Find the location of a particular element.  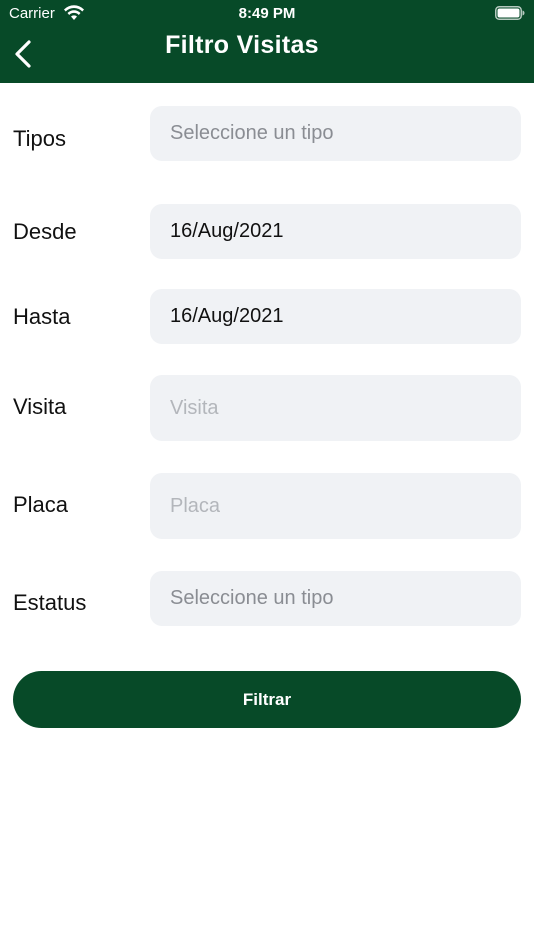

placa-input is located at coordinates (345, 506).